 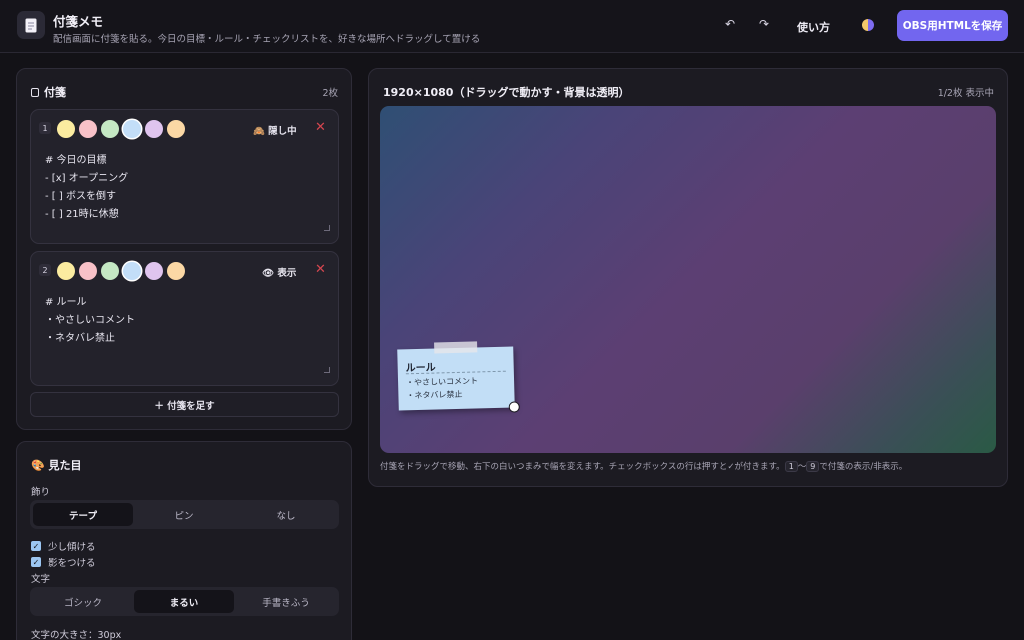 I want to click on key-badge: 9, so click(x=813, y=466).